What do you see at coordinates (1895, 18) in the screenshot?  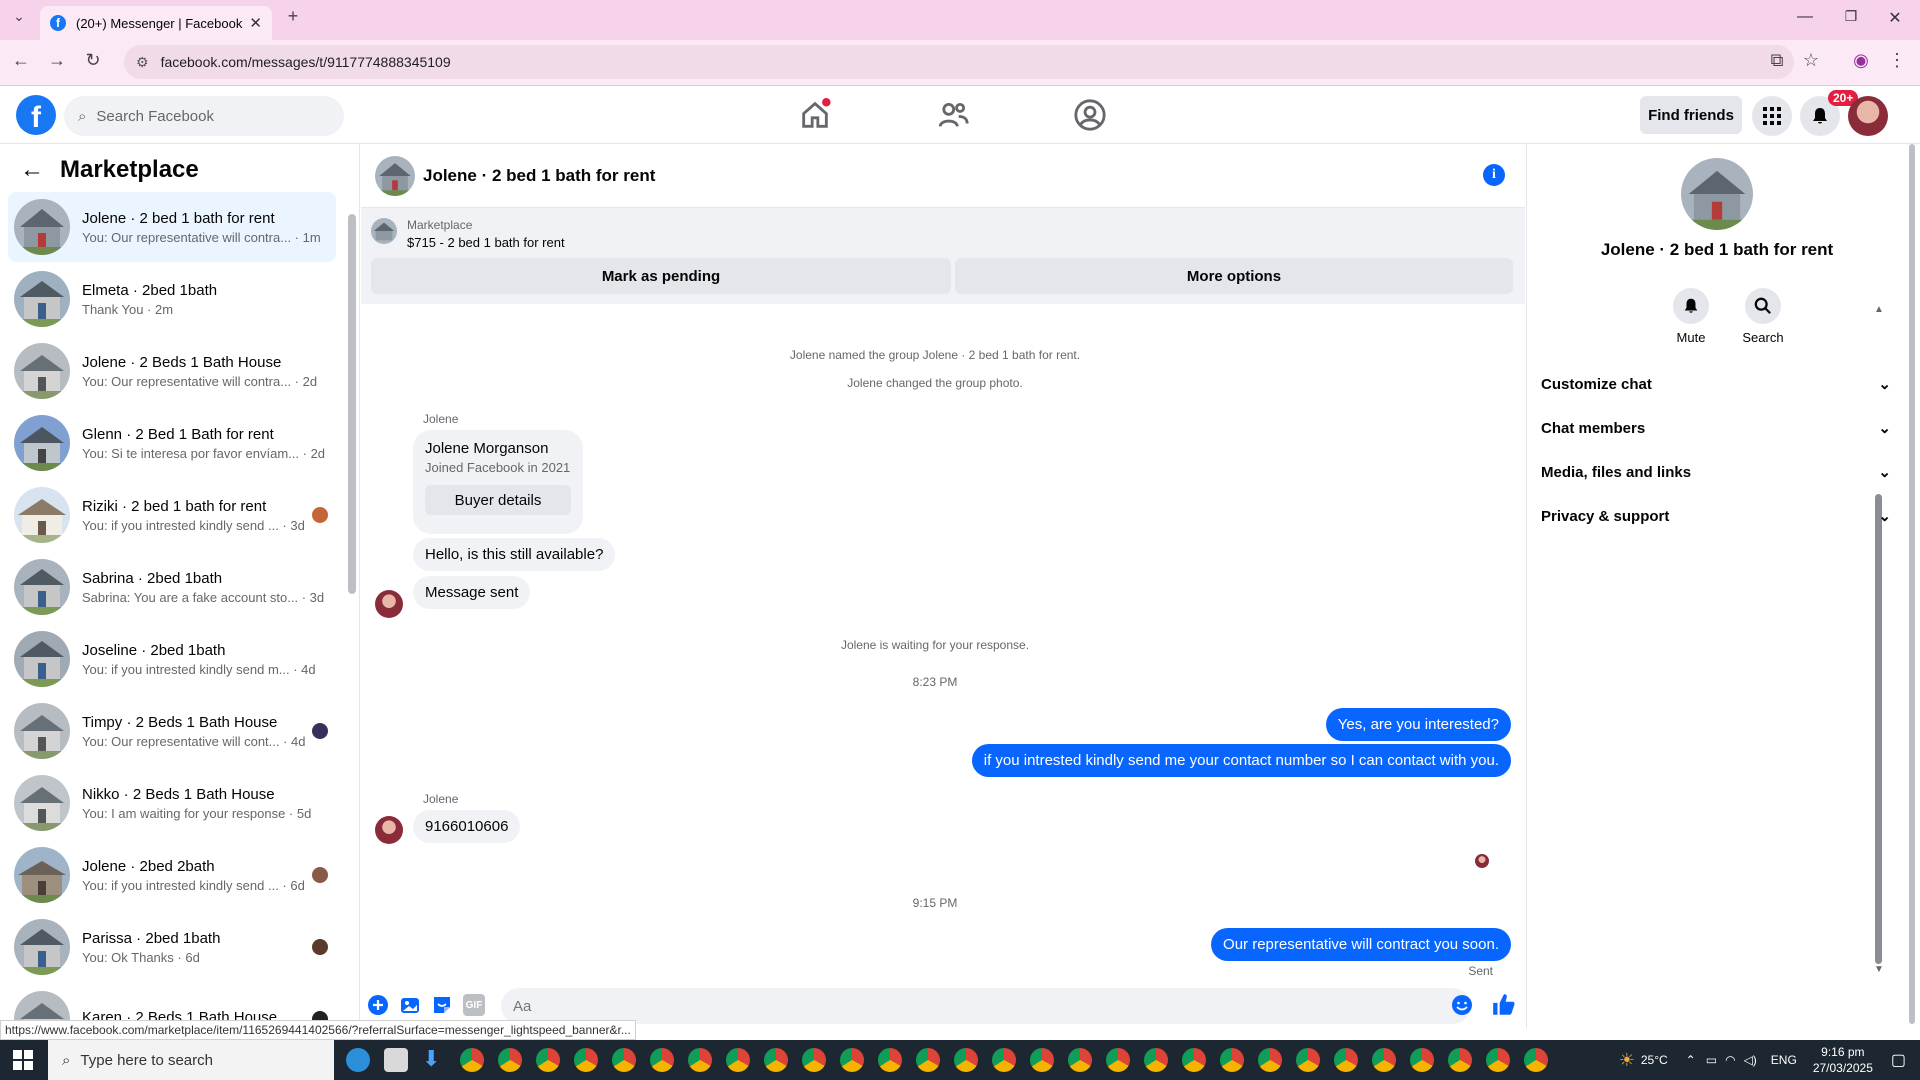 I see `window-close-icon: ✕` at bounding box center [1895, 18].